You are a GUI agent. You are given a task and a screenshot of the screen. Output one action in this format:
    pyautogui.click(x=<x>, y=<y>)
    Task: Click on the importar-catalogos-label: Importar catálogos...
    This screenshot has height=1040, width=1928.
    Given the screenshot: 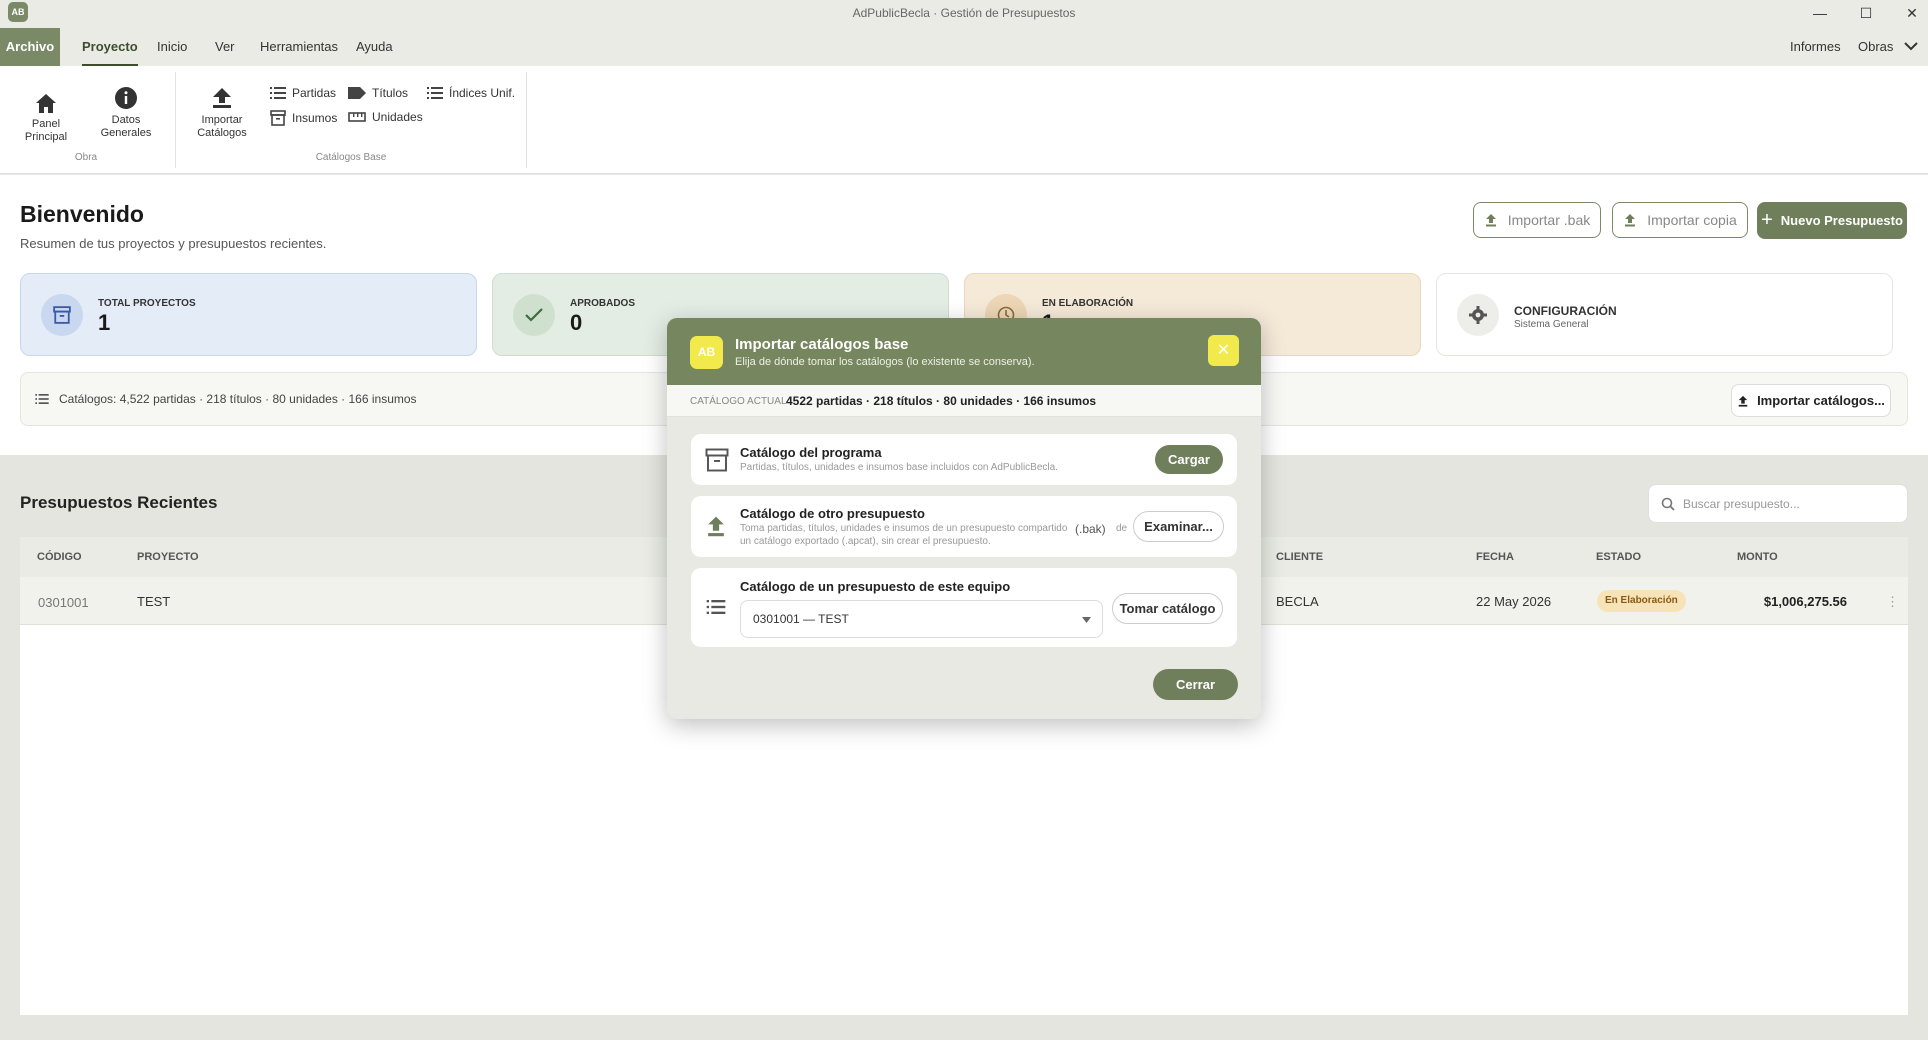 What is the action you would take?
    pyautogui.click(x=1821, y=400)
    